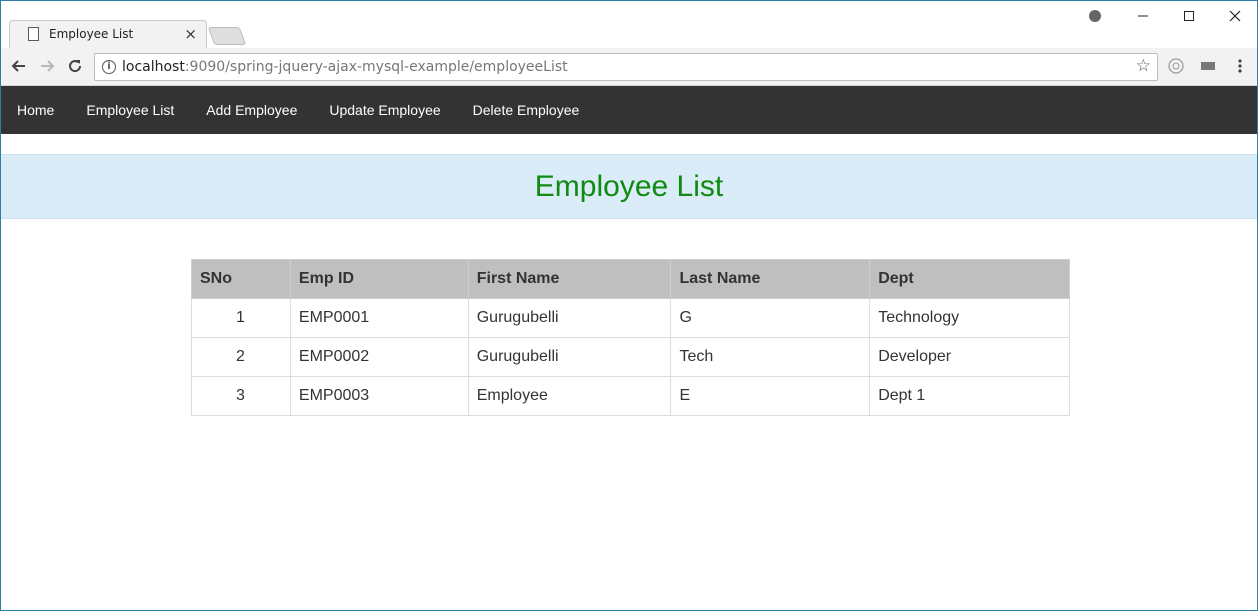 This screenshot has width=1258, height=611. I want to click on minimize-icon, so click(1143, 16).